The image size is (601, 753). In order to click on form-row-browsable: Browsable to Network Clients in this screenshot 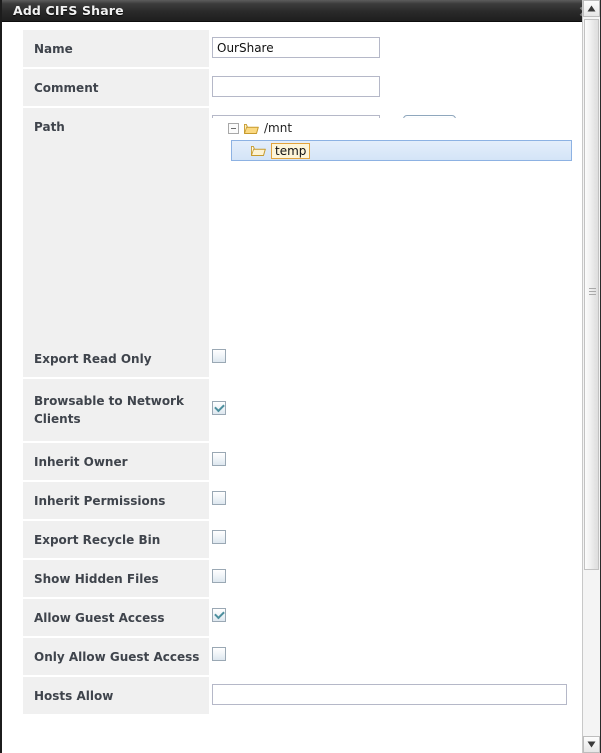, I will do `click(292, 410)`.